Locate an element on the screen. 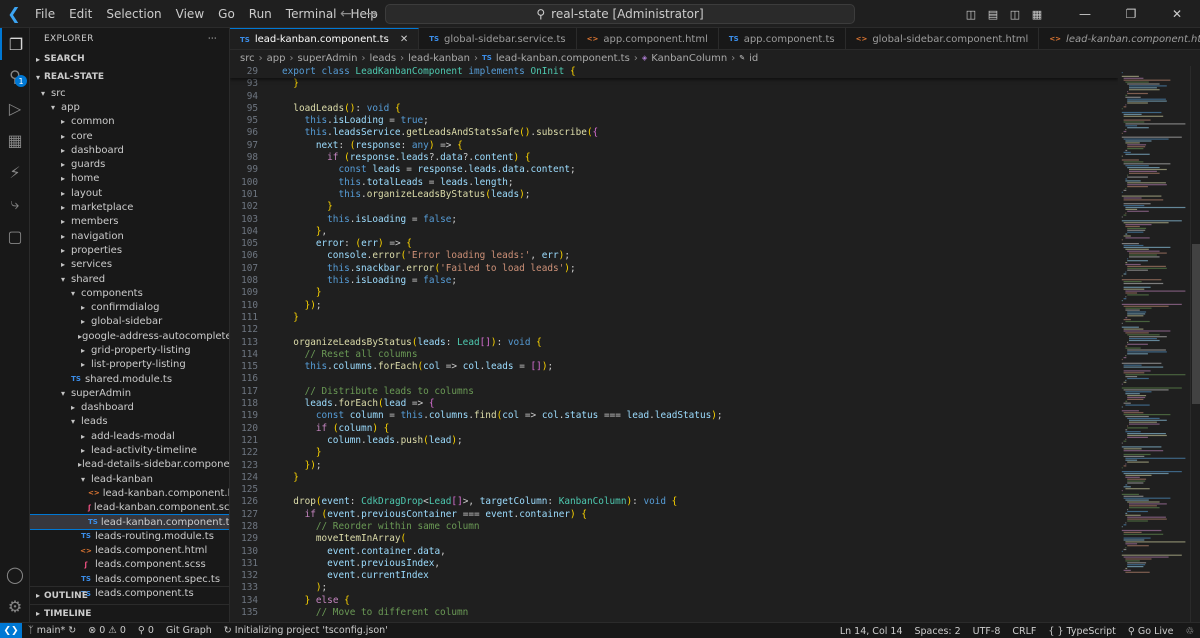 Image resolution: width=1200 pixels, height=638 pixels. language-status: { } TypeScript is located at coordinates (1082, 631).